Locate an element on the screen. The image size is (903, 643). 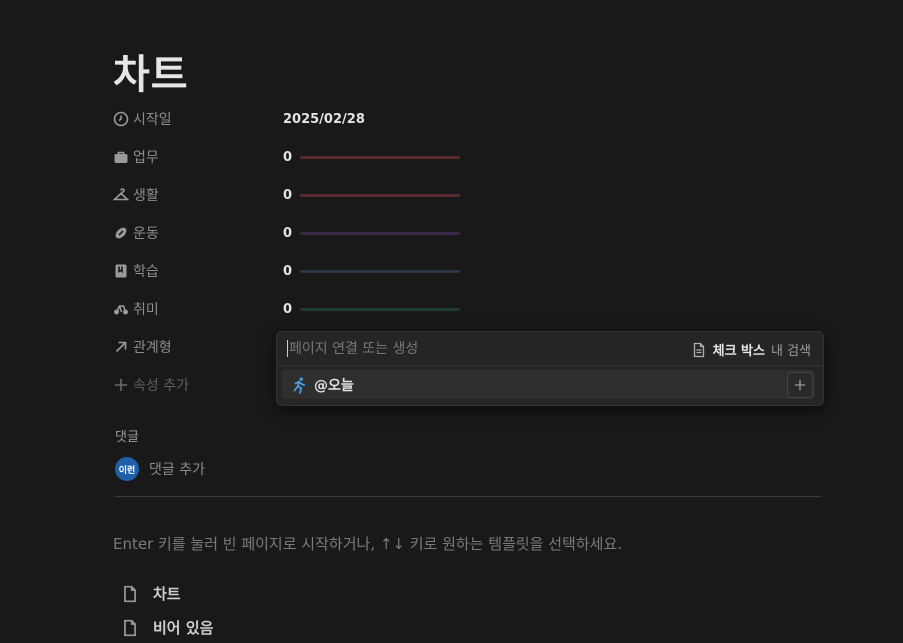
property-label-container: 취미 is located at coordinates (193, 309).